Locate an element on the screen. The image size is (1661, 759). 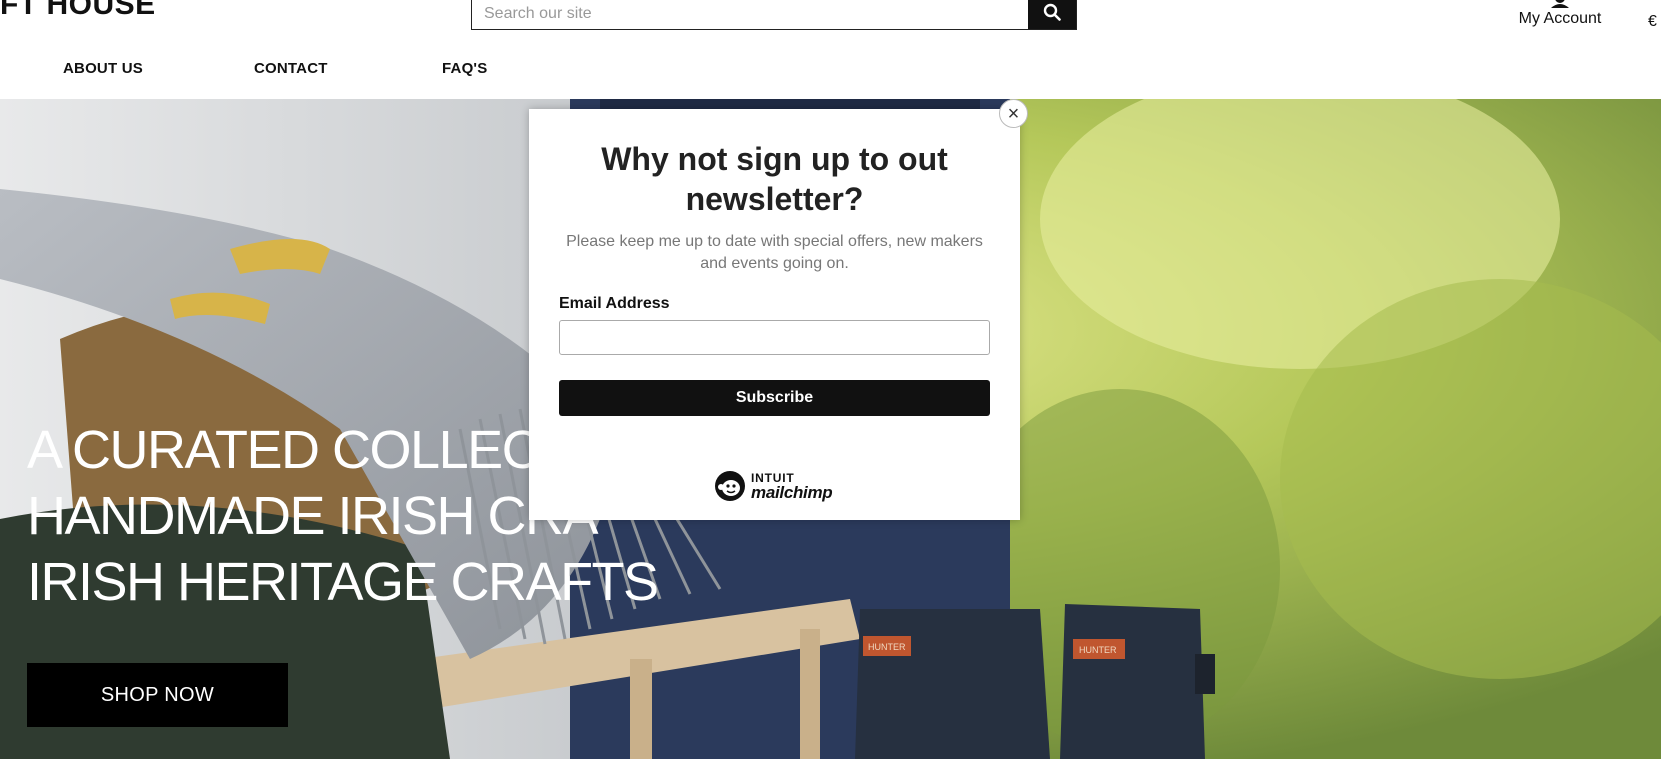
mailchimp-badge: INTUIT mailchimp is located at coordinates (773, 486).